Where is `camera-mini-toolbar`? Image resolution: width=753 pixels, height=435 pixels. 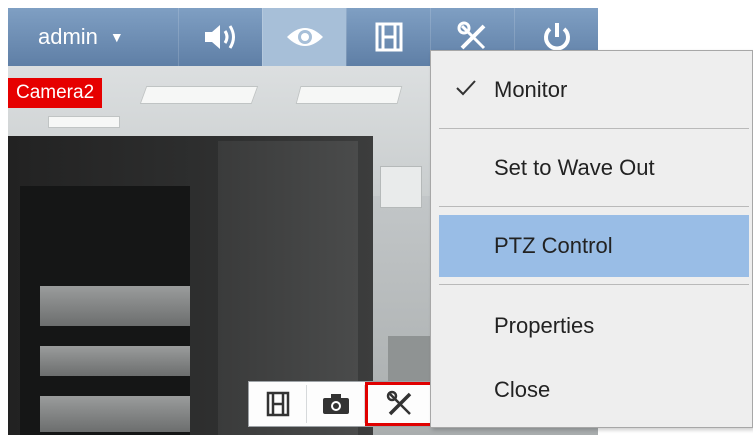 camera-mini-toolbar is located at coordinates (343, 404).